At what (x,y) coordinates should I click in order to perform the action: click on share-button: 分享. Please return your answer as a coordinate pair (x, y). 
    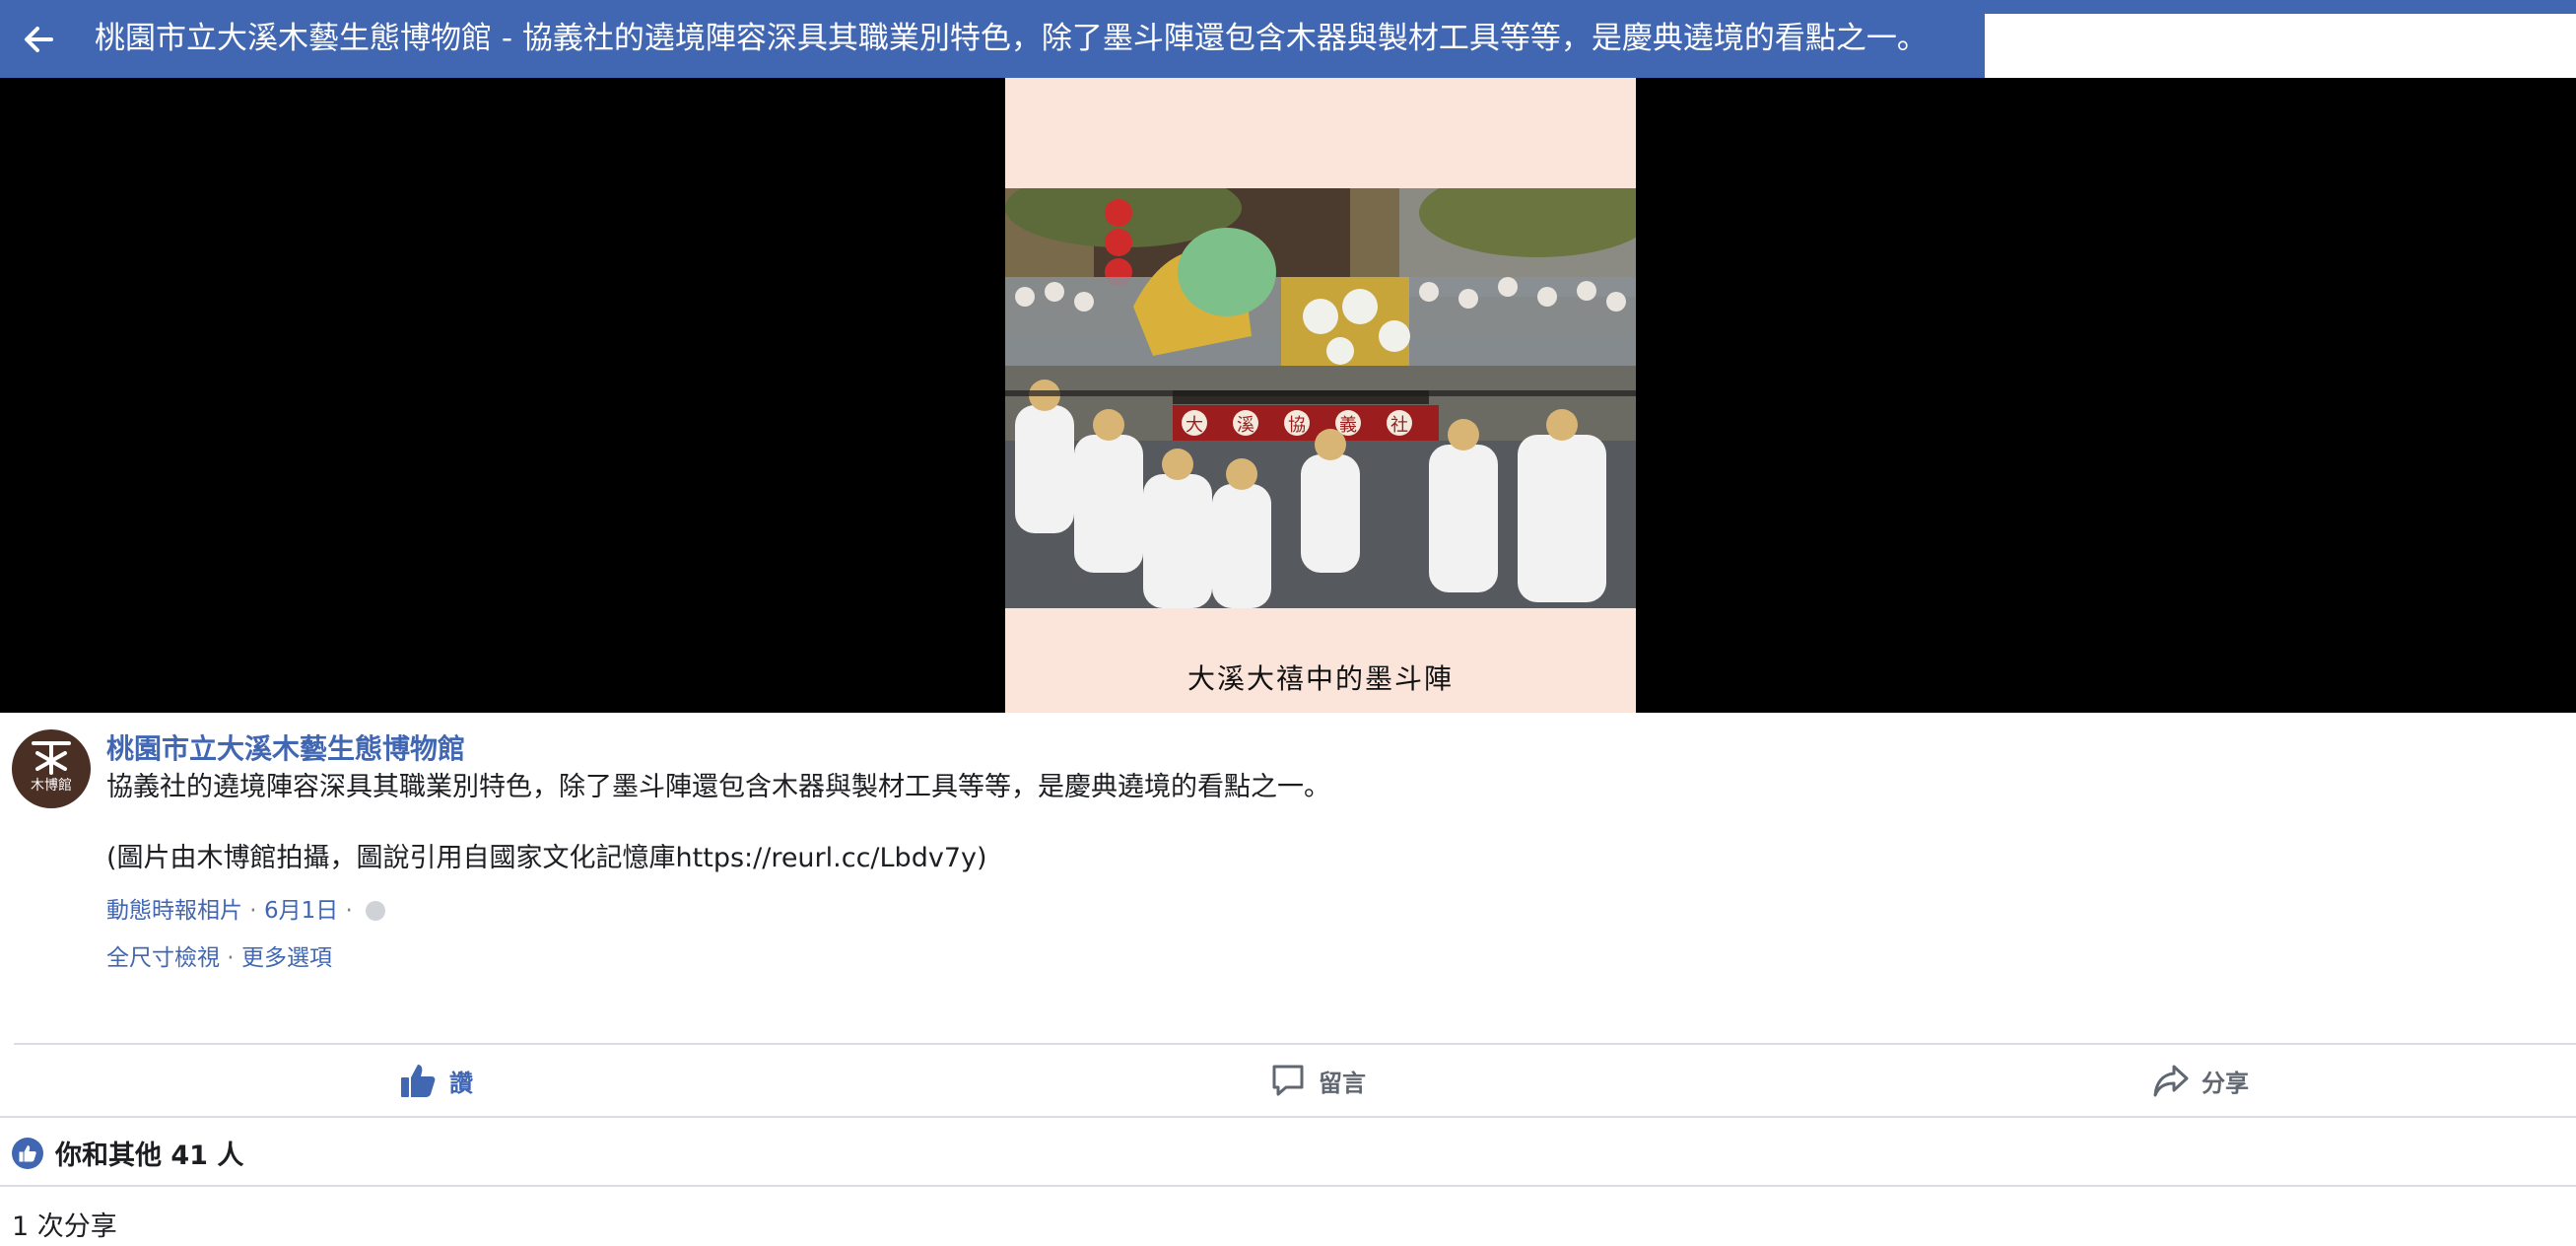
    Looking at the image, I should click on (2200, 1080).